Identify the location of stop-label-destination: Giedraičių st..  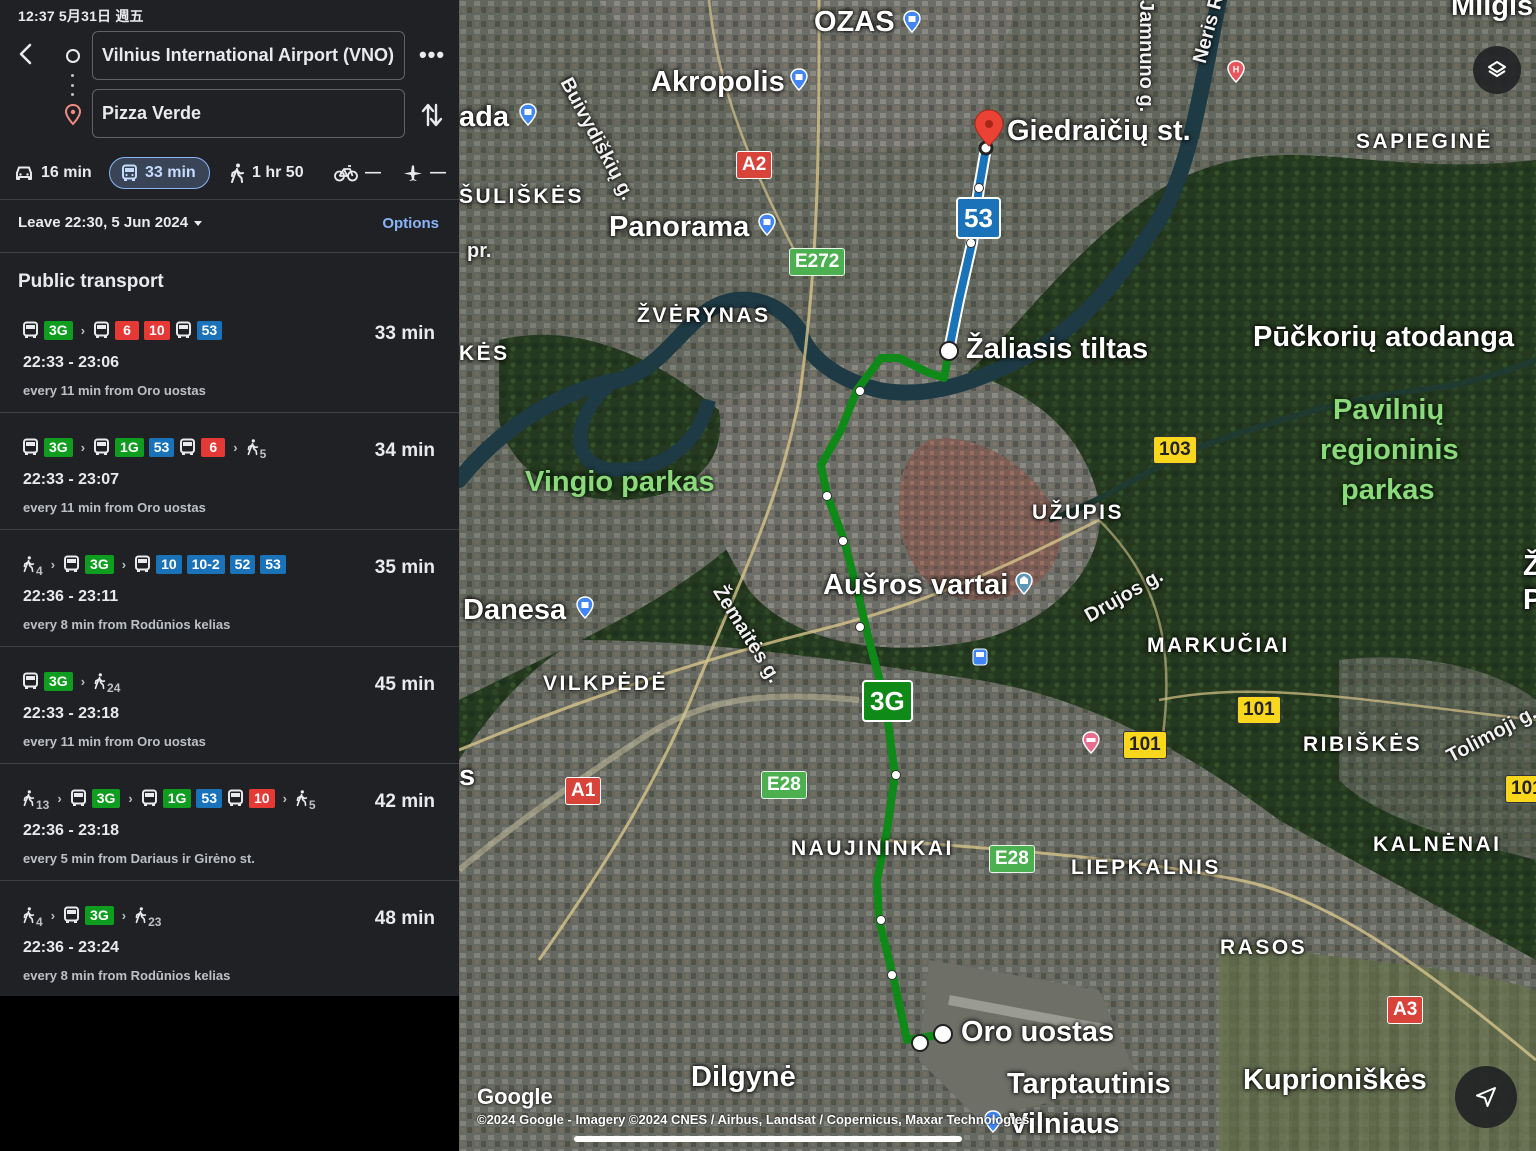
(1099, 131).